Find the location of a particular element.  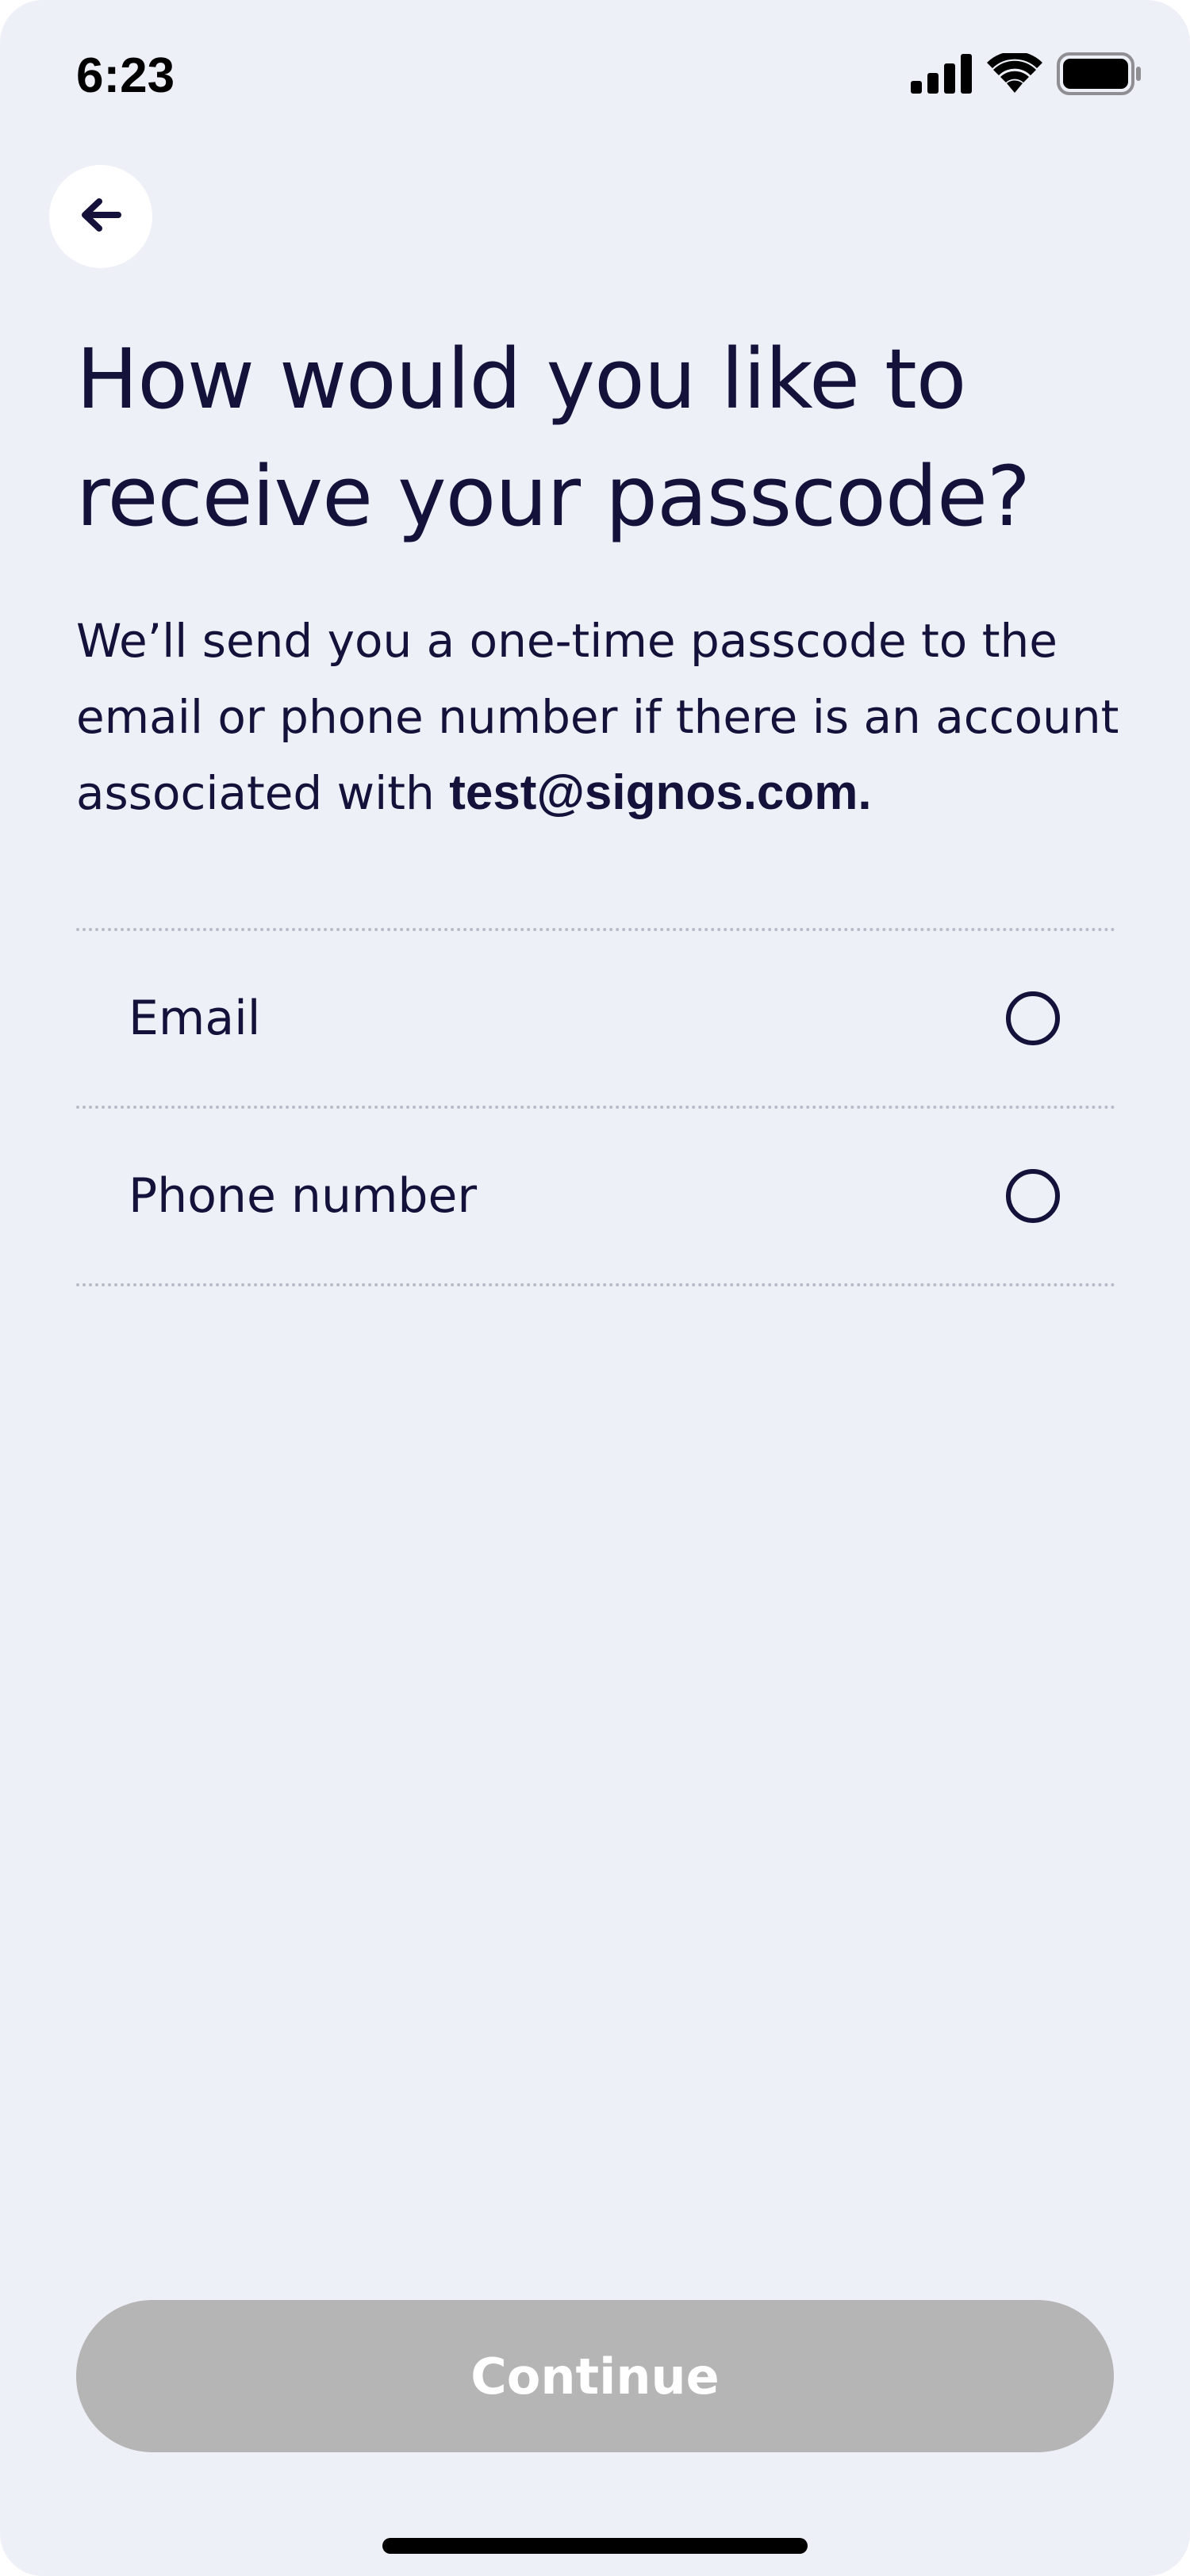

email-radio is located at coordinates (1033, 1018).